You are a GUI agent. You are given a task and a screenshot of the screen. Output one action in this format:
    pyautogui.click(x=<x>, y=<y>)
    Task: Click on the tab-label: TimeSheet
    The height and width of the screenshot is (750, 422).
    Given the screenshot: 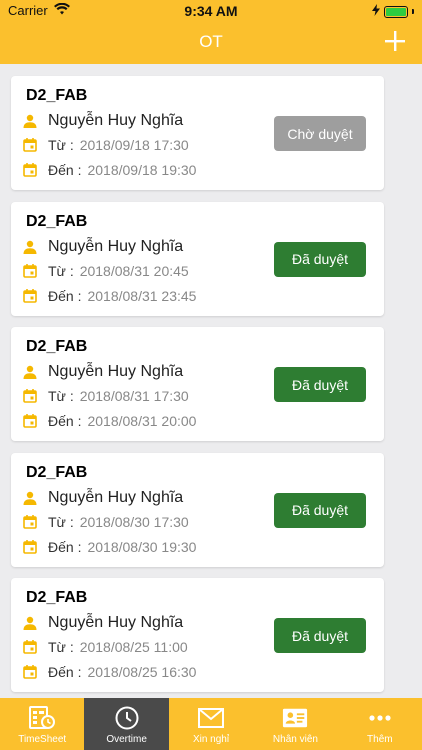 What is the action you would take?
    pyautogui.click(x=42, y=739)
    